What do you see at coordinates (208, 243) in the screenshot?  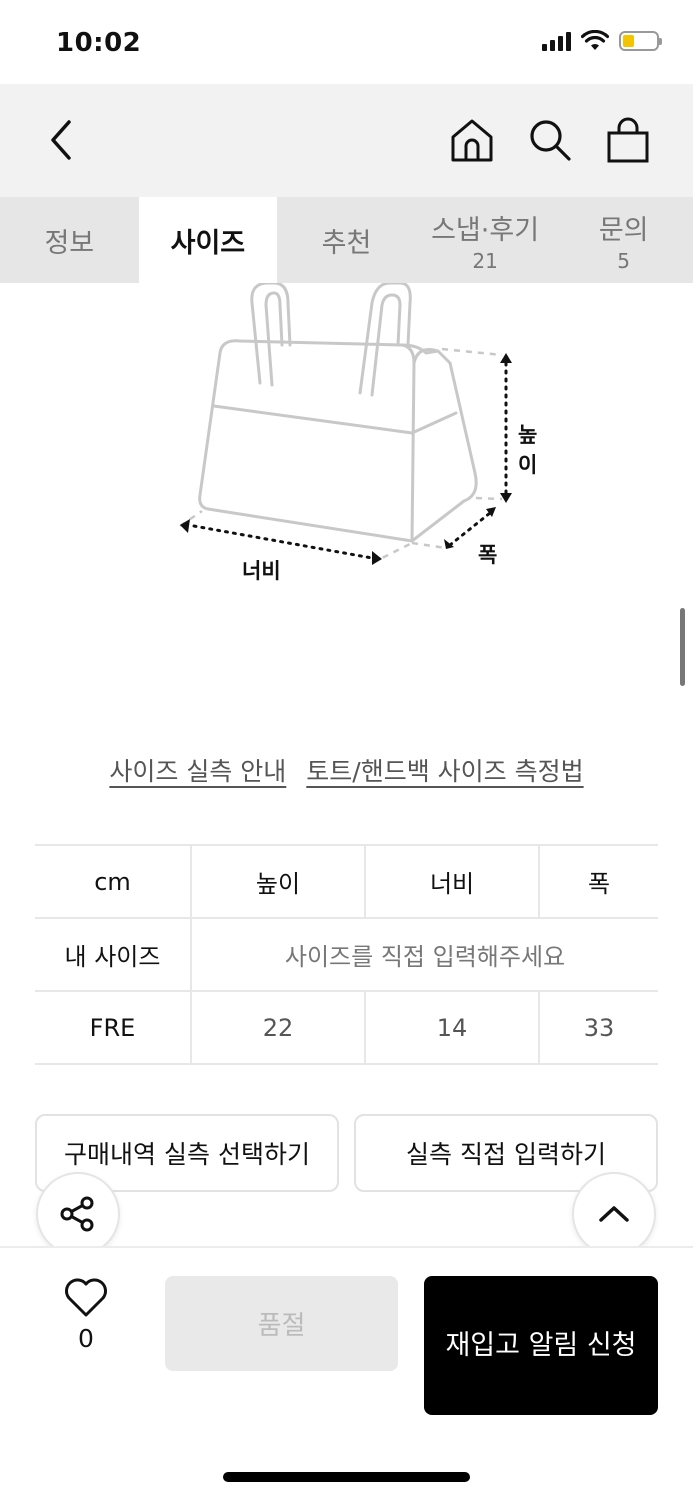 I see `tab-label: 사이즈` at bounding box center [208, 243].